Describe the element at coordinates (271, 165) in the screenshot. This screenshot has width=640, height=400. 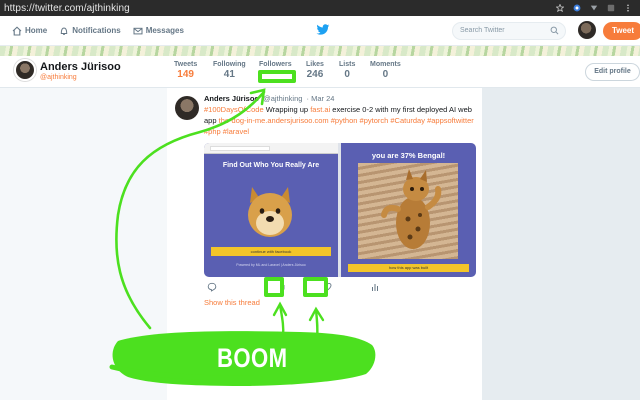
I see `media-left-title: Find Out Who You Really Are` at that location.